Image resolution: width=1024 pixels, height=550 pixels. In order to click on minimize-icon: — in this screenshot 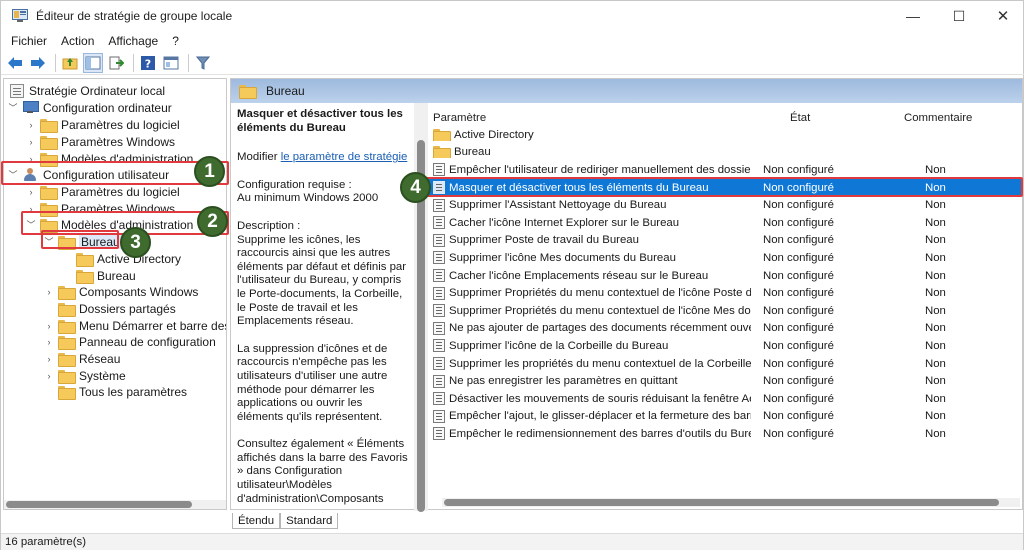, I will do `click(913, 16)`.